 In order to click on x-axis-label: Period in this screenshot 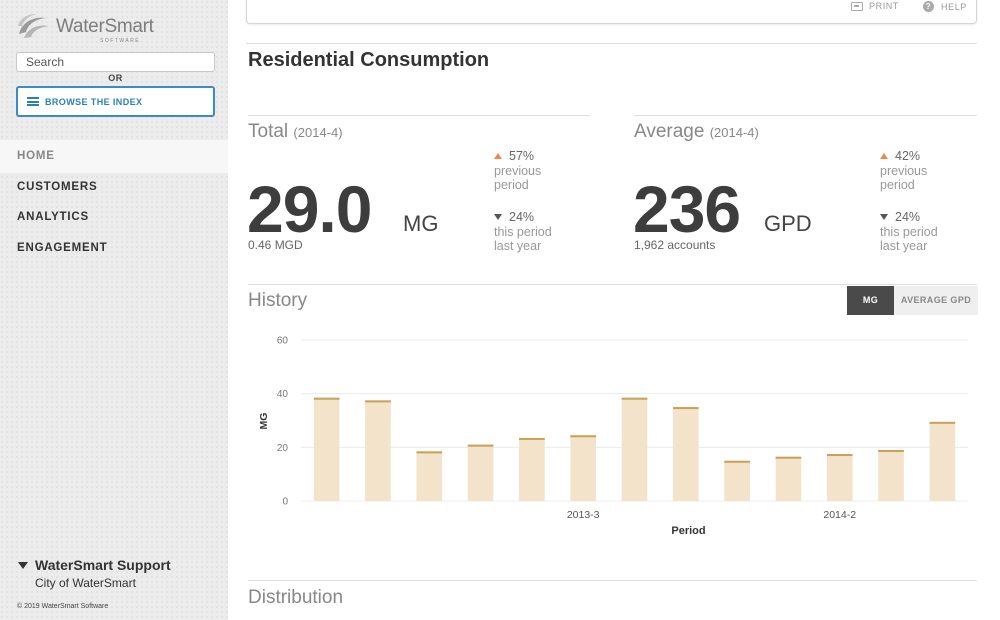, I will do `click(688, 531)`.